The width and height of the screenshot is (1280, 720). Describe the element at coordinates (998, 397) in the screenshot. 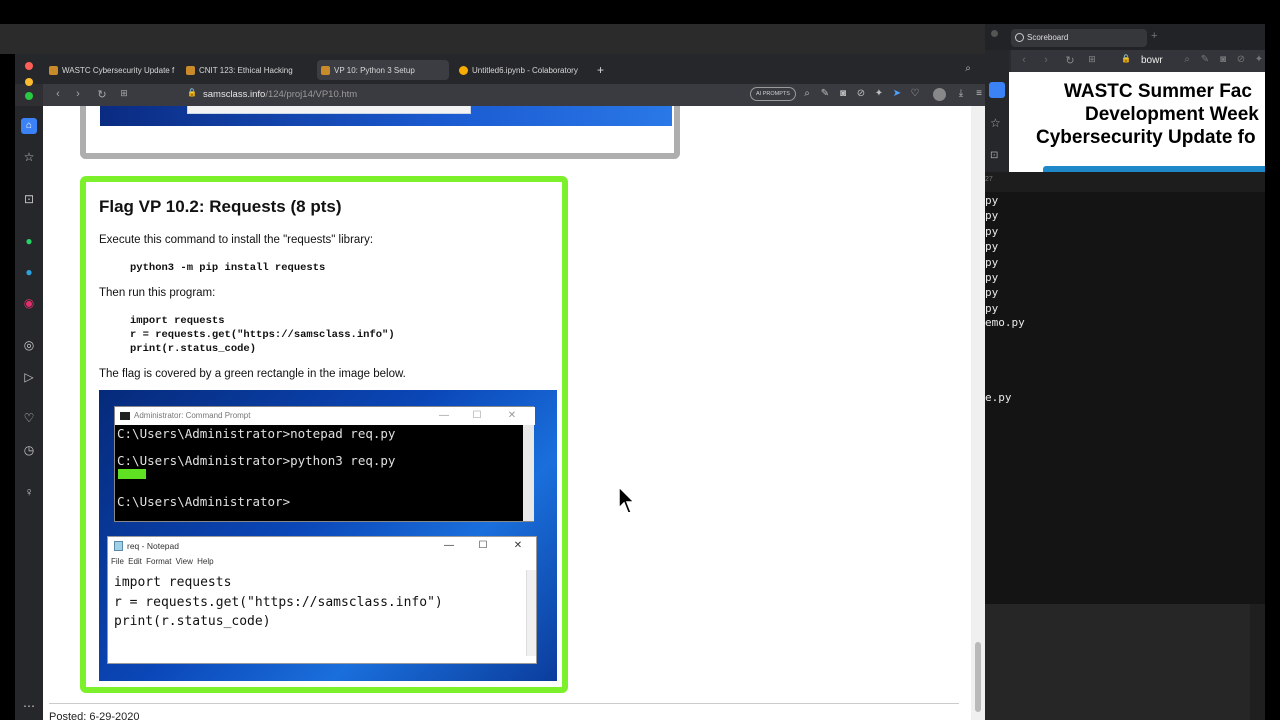

I see `terminal-line: e.py` at that location.